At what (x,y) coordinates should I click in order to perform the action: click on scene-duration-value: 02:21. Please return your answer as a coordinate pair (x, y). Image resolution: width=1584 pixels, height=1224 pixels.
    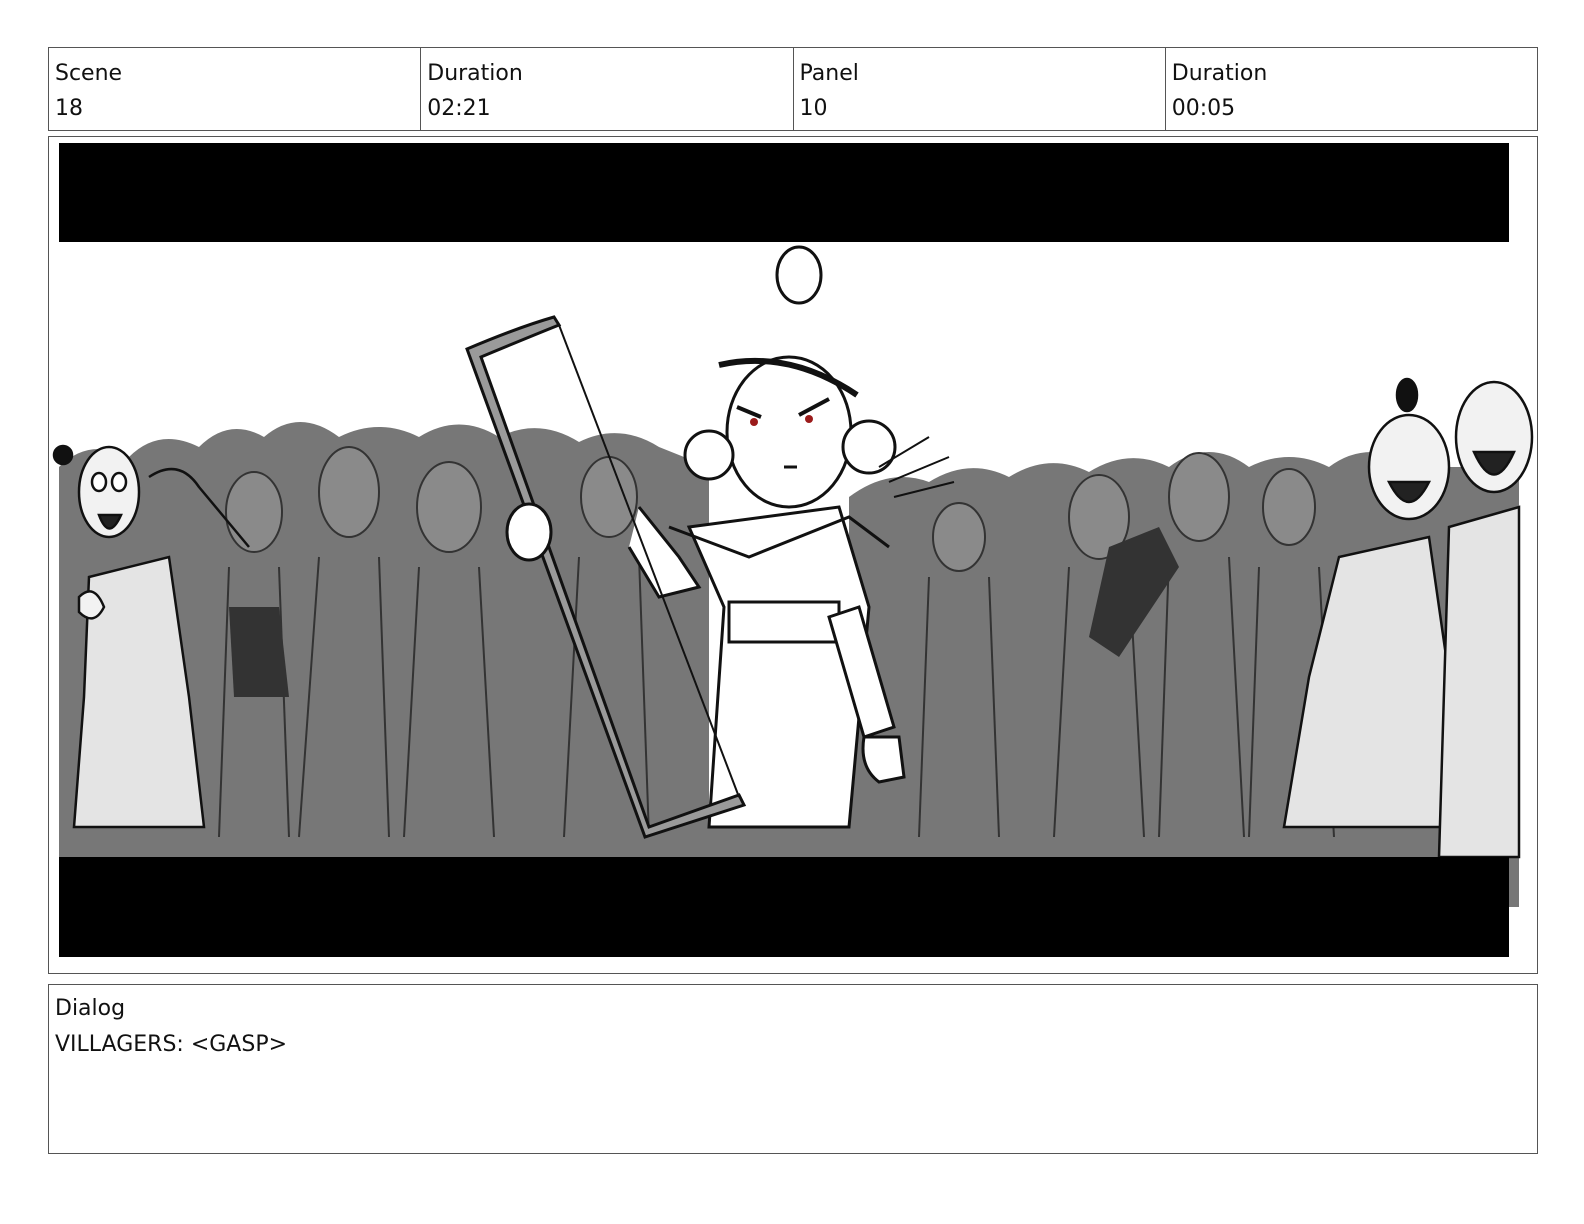
    Looking at the image, I should click on (459, 108).